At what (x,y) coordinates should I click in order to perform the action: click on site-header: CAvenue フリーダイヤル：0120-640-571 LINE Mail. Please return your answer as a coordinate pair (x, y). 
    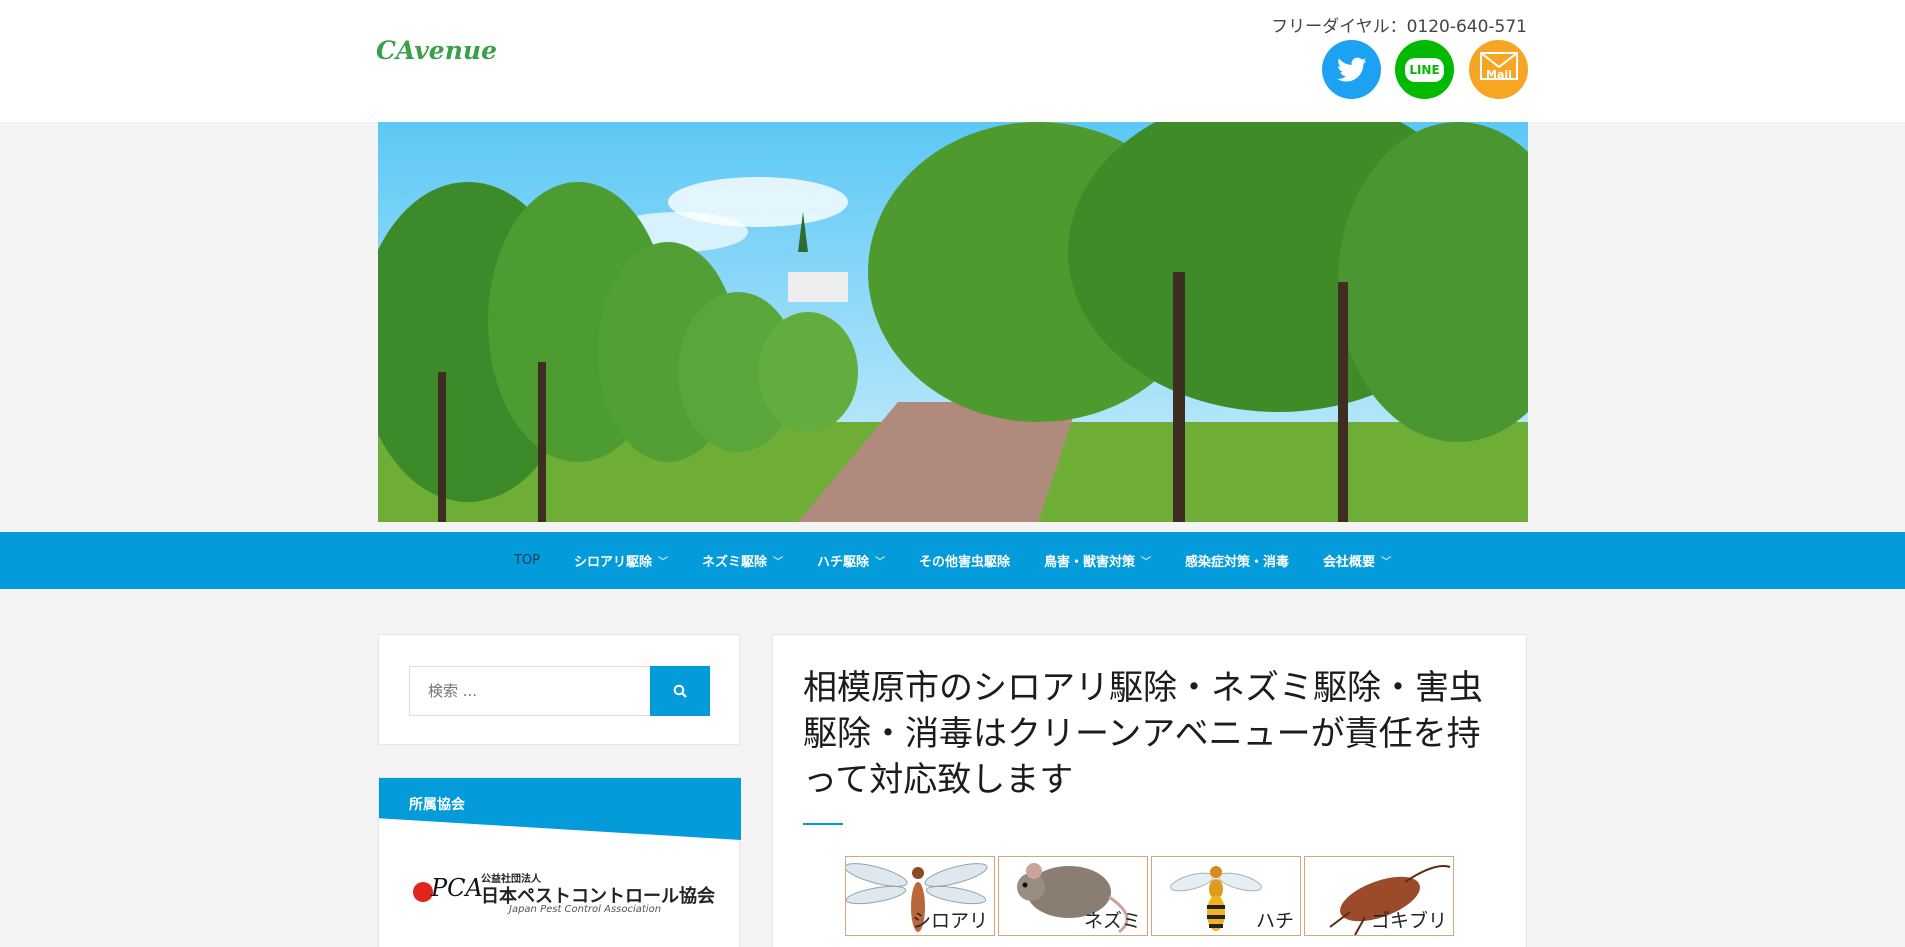
    Looking at the image, I should click on (952, 61).